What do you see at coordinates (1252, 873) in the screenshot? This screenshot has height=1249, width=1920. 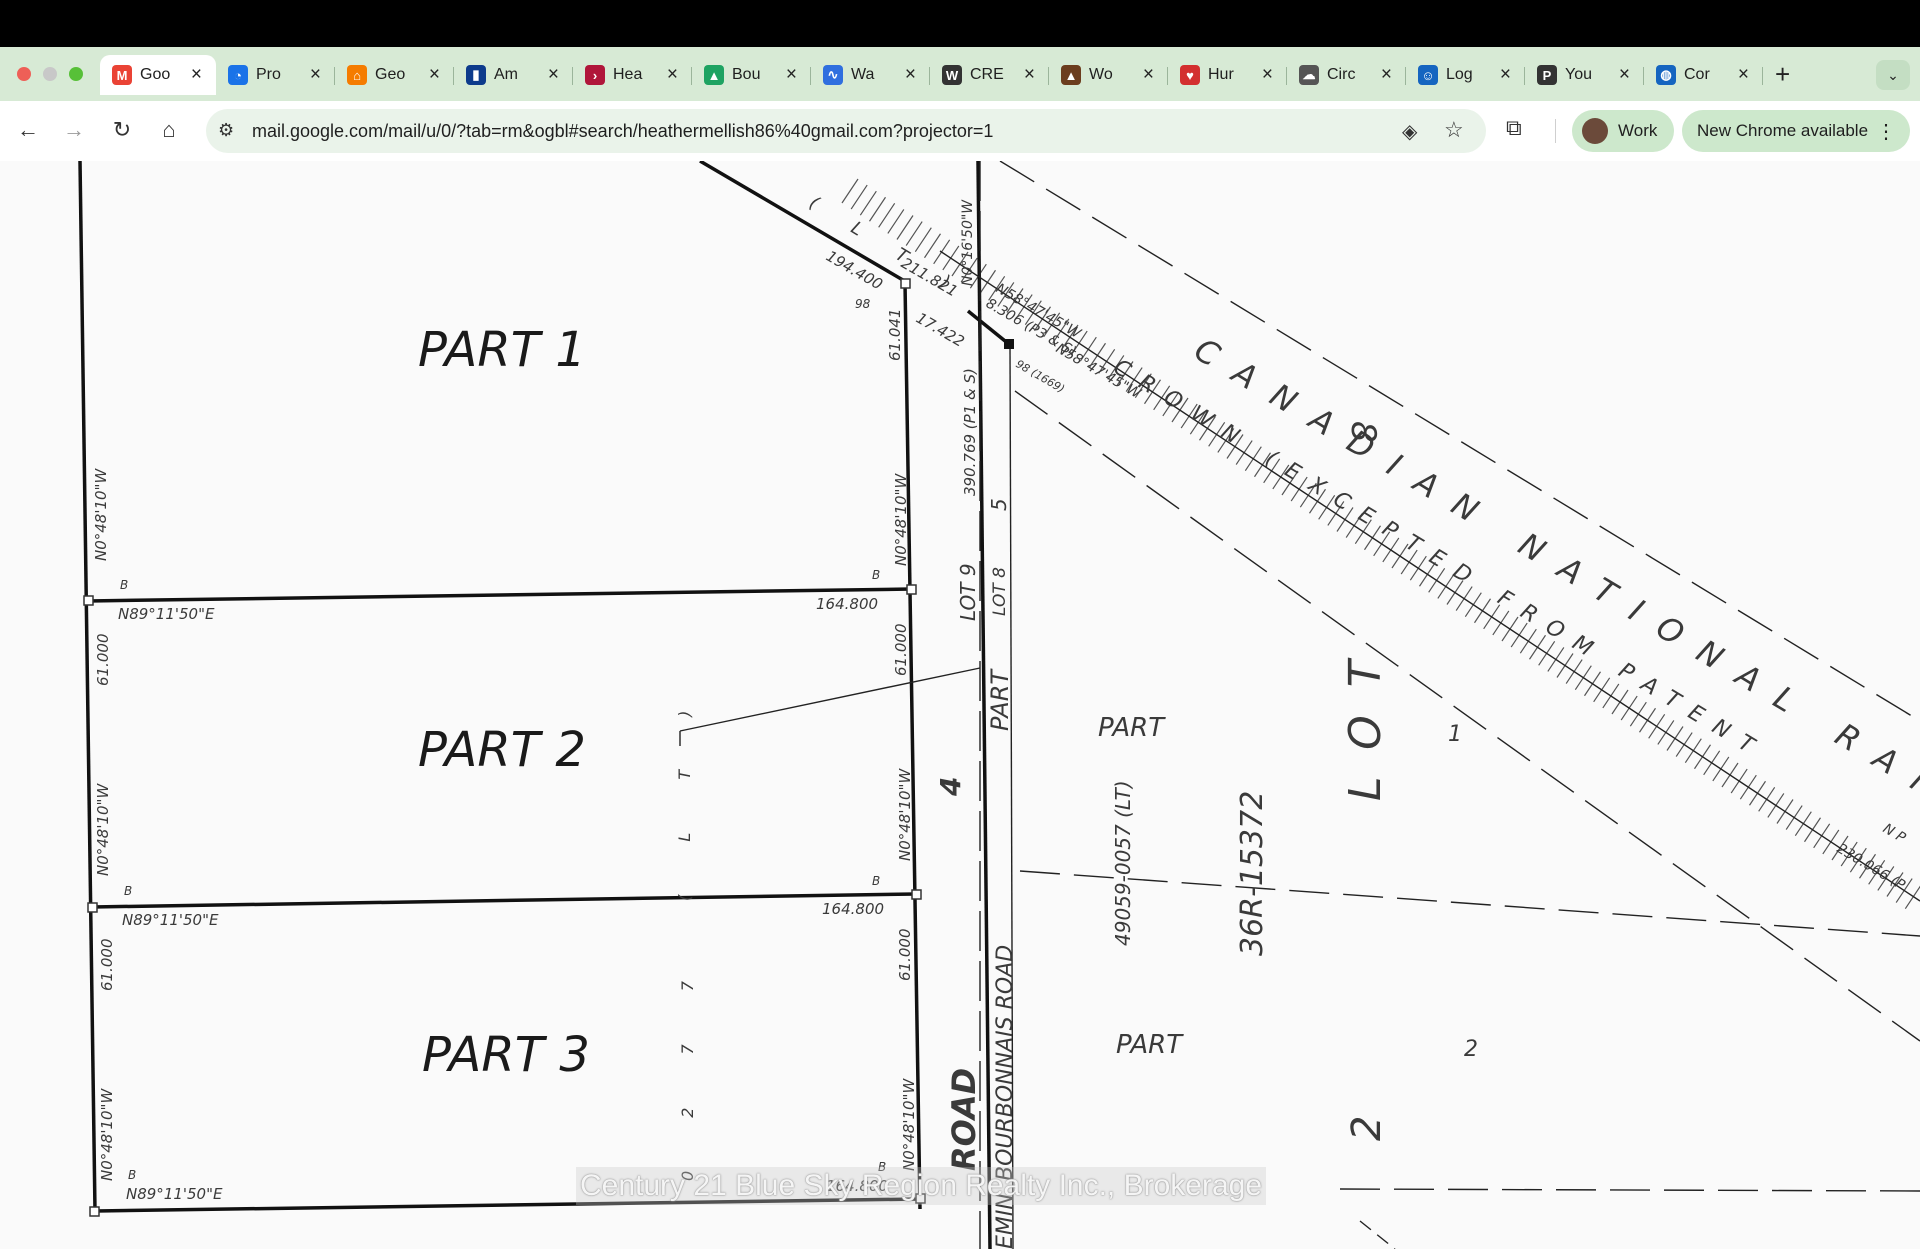 I see `reference-plan-label: 36R-15372` at bounding box center [1252, 873].